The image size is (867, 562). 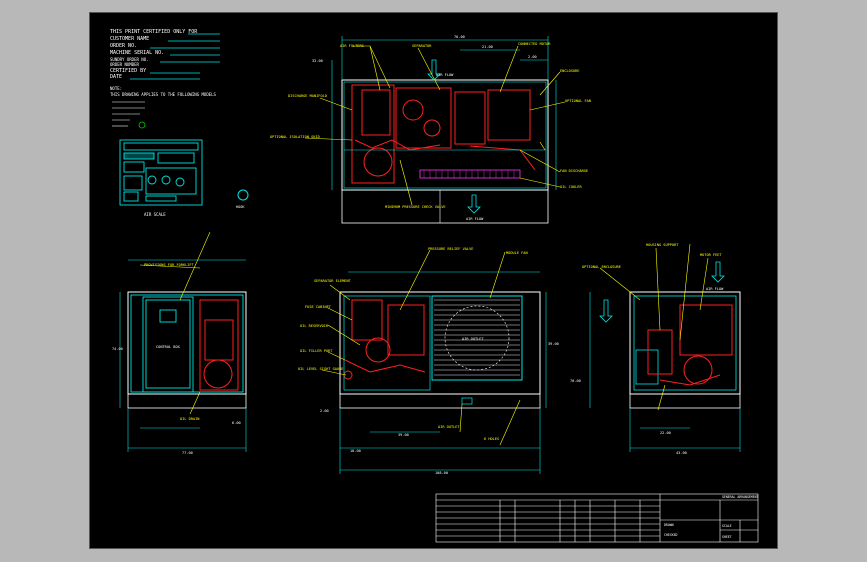 I want to click on label-oil-filler: OIL FILLER PORT, so click(x=316, y=351).